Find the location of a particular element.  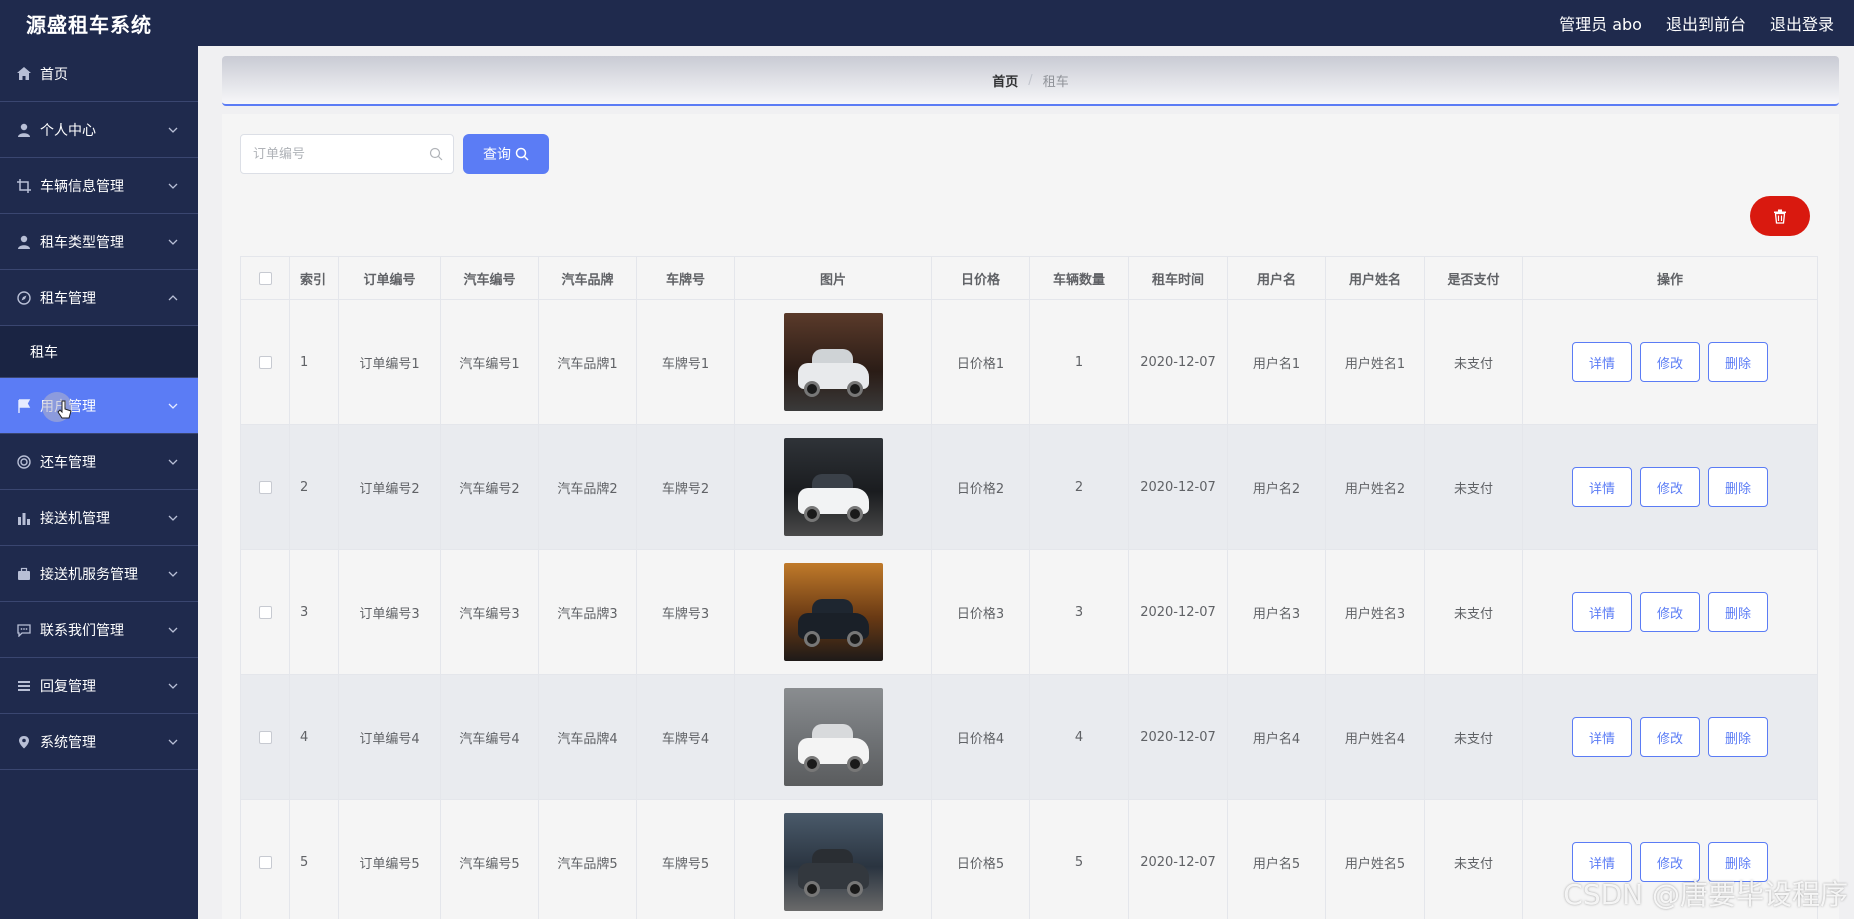

cell-index: 4 is located at coordinates (314, 737).